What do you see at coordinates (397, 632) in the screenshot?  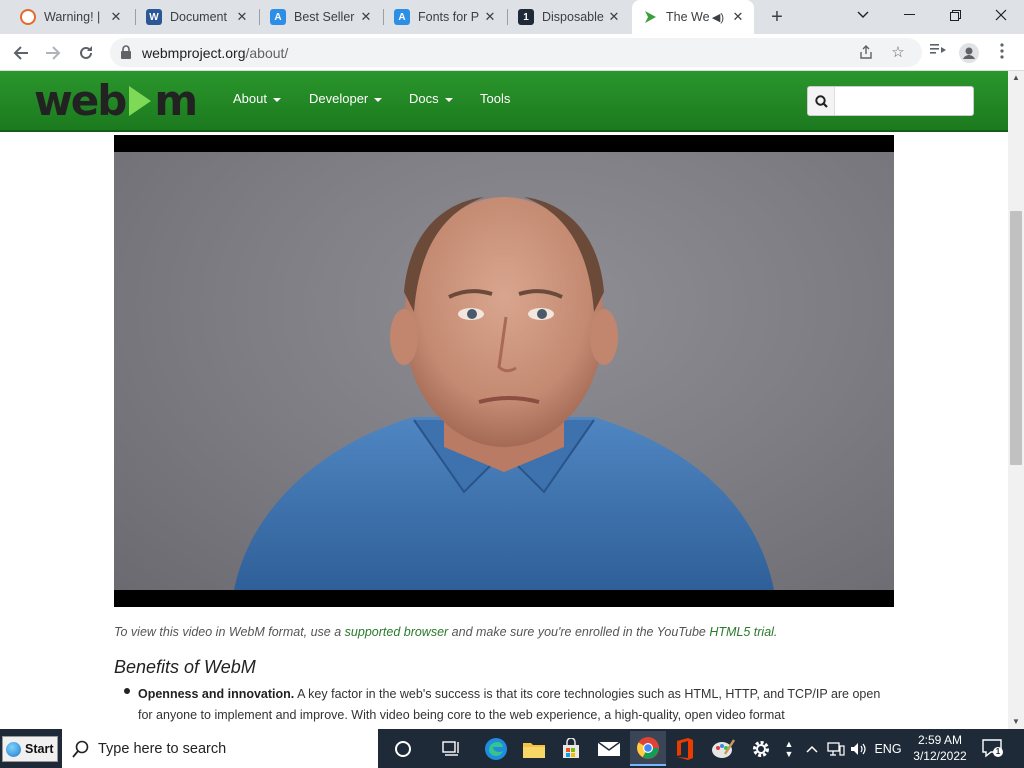 I see `supported-browser-link: supported browser` at bounding box center [397, 632].